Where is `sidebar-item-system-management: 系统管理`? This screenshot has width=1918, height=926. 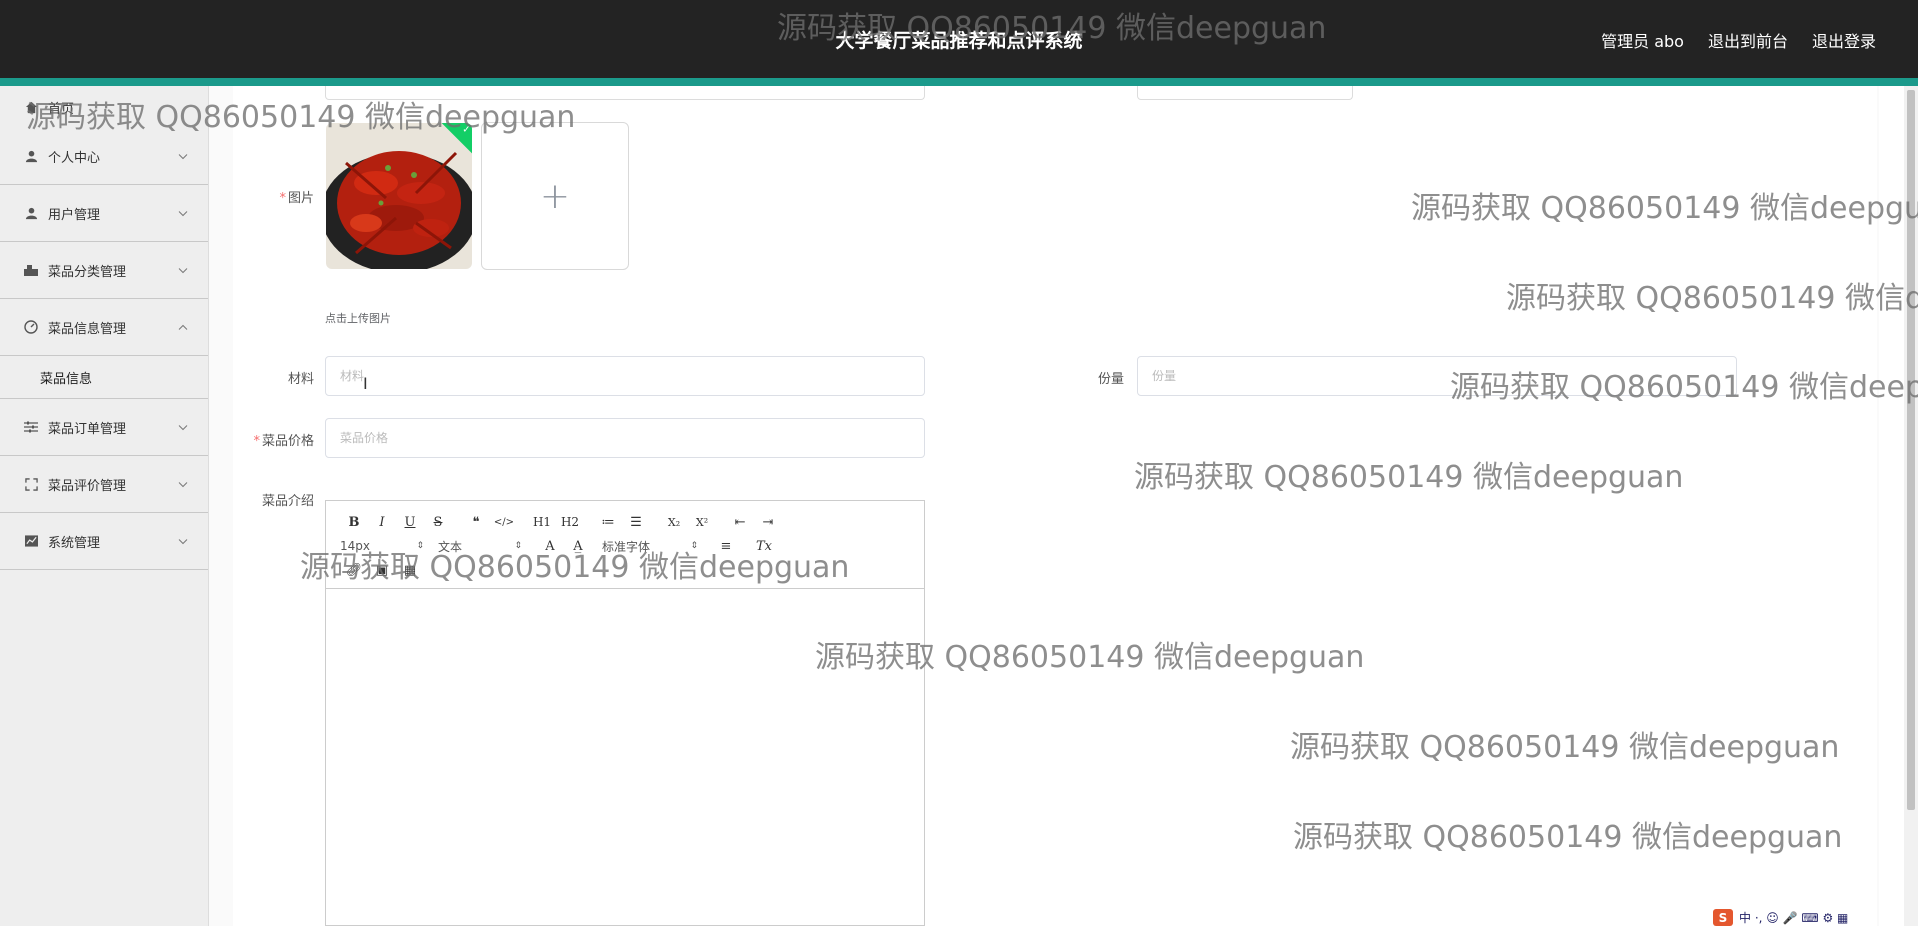
sidebar-item-system-management: 系统管理 is located at coordinates (104, 541).